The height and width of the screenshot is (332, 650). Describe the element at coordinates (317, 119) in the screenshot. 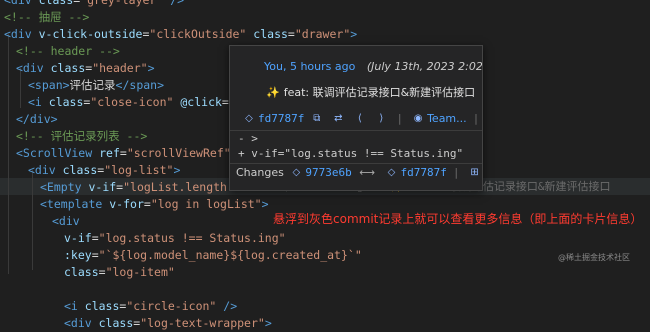

I see `copy-icon: ⧉` at that location.